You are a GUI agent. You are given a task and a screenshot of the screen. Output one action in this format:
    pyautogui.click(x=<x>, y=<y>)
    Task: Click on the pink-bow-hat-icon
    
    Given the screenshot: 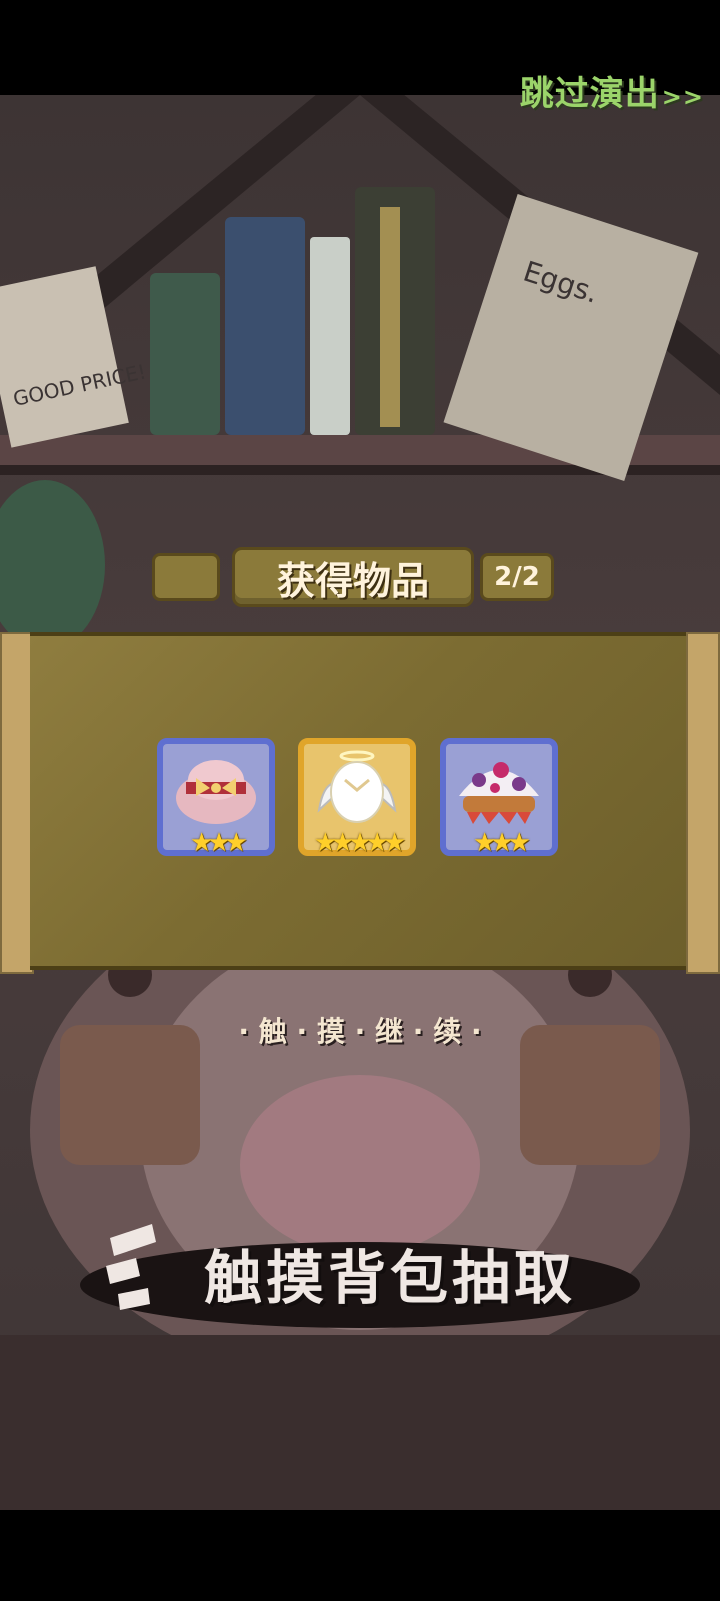 What is the action you would take?
    pyautogui.click(x=216, y=789)
    